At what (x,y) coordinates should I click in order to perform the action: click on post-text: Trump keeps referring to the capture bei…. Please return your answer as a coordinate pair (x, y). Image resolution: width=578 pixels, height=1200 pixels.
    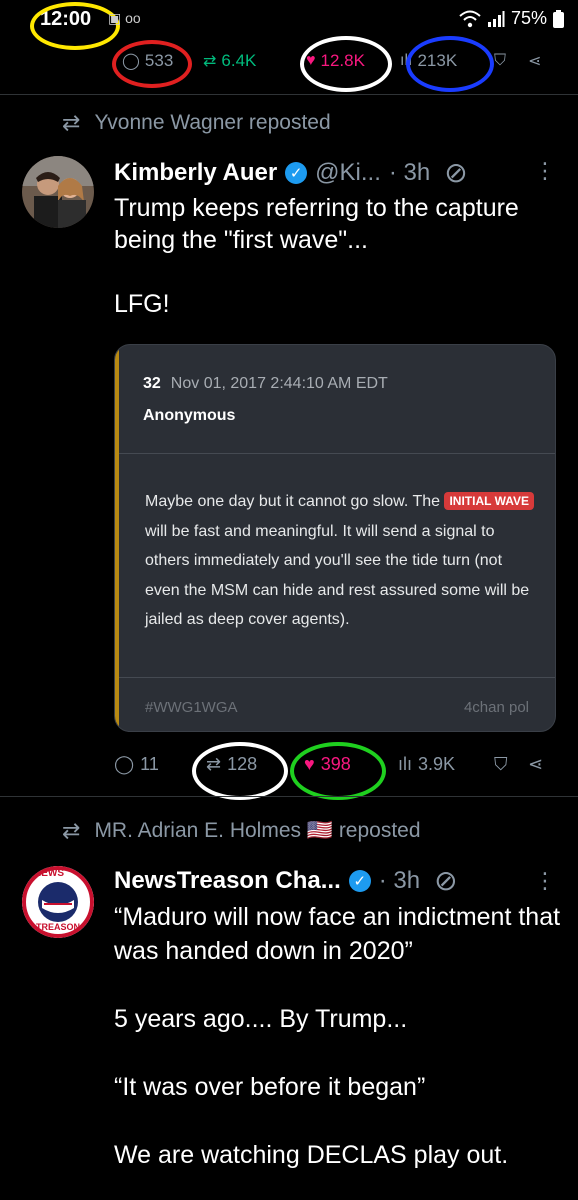
    Looking at the image, I should click on (316, 256).